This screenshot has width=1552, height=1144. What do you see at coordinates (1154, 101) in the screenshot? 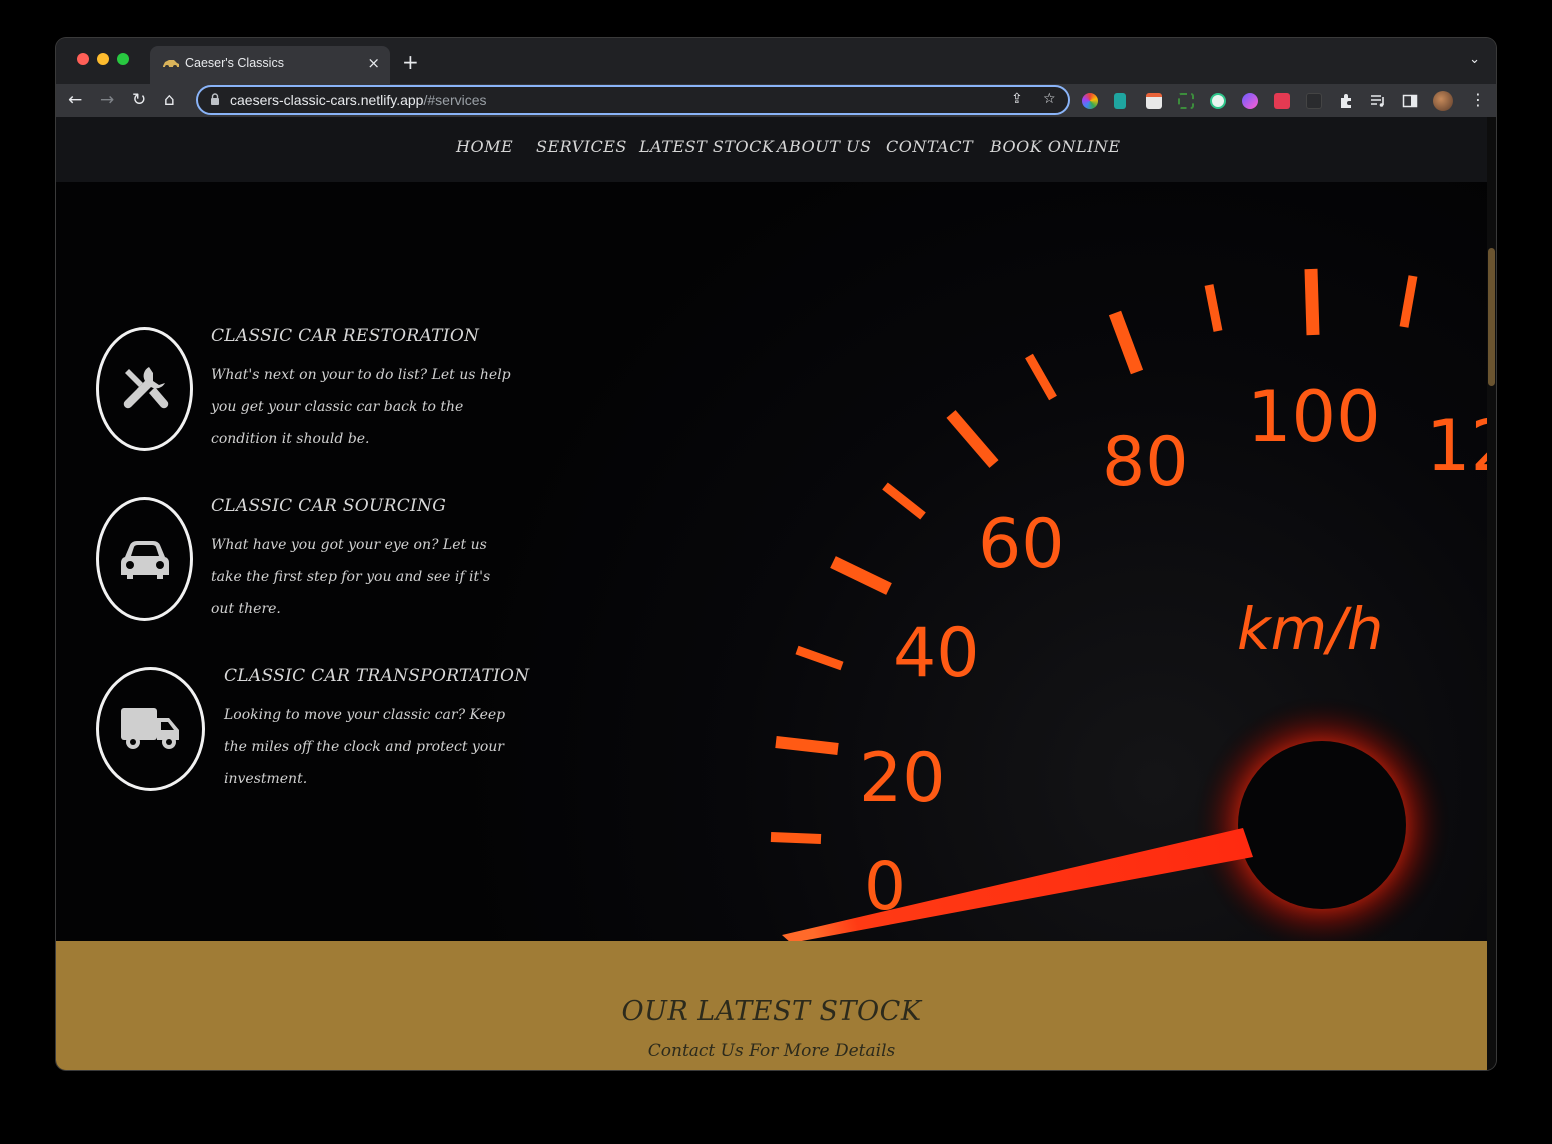
I see `calendar-extension-icon` at bounding box center [1154, 101].